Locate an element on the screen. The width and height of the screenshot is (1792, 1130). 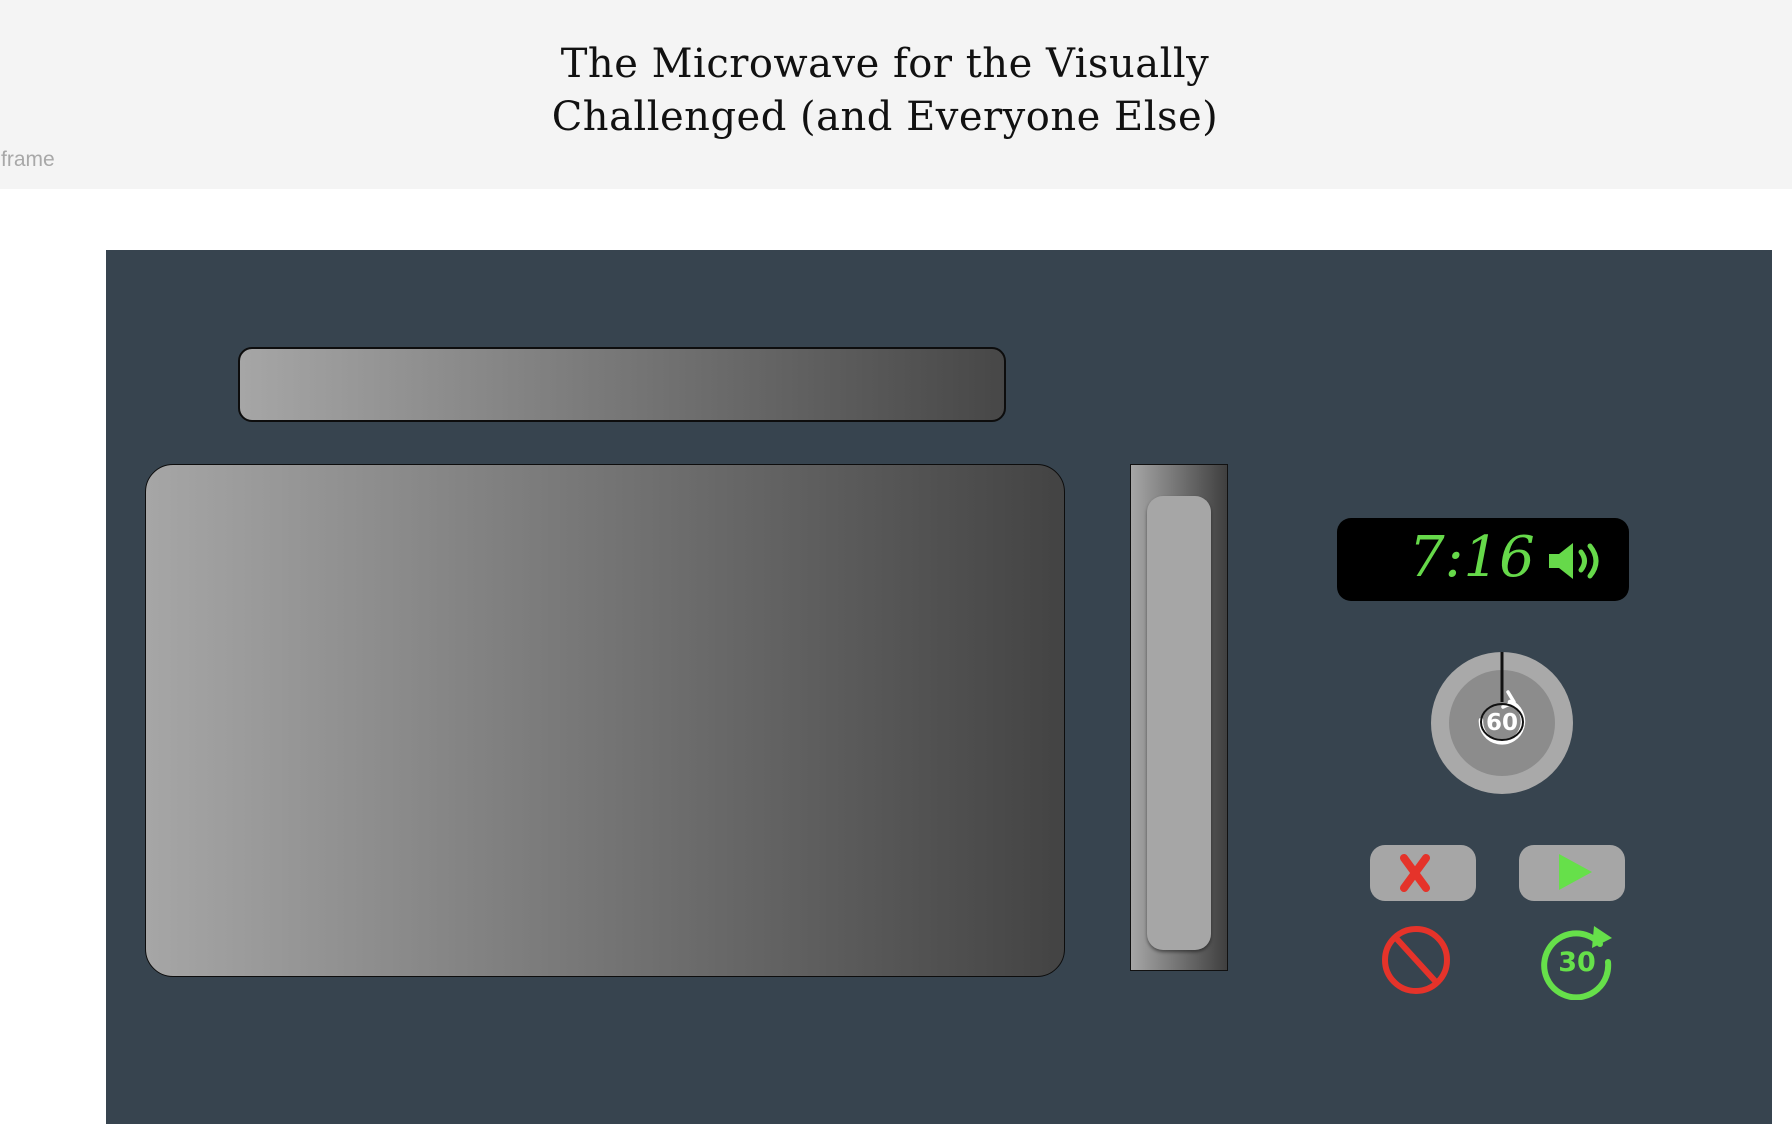
prohibited-icon is located at coordinates (1416, 960).